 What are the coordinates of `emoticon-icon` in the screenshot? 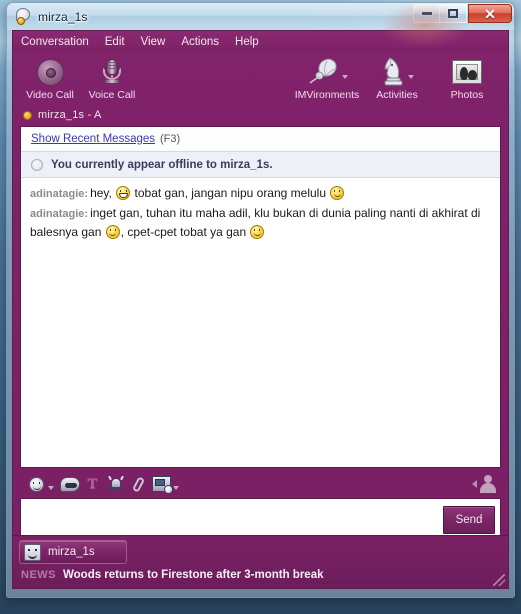 It's located at (36, 484).